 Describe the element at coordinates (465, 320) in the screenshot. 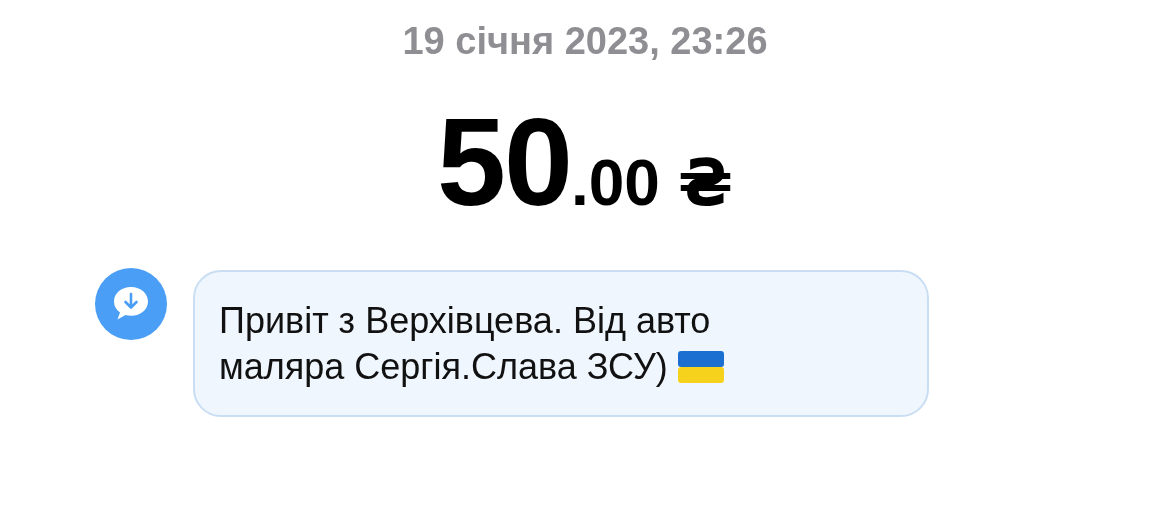

I see `message-text: Привіт з Верхівцева. Від авто` at that location.